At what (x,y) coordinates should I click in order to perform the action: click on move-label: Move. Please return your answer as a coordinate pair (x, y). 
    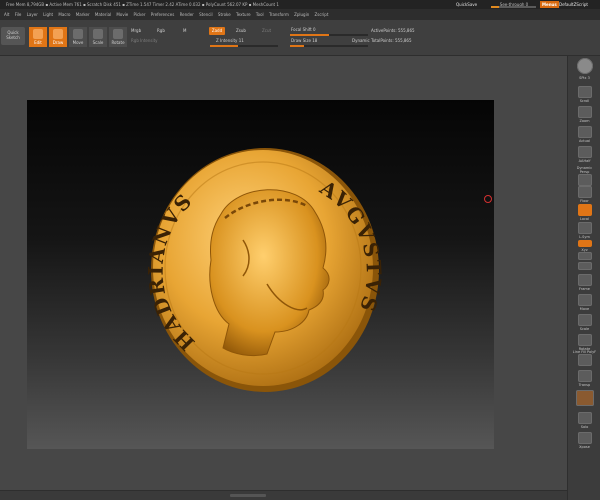
    Looking at the image, I should click on (78, 42).